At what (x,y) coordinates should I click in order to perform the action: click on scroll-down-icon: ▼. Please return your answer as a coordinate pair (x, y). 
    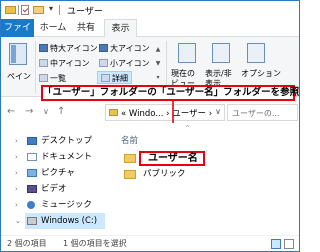
    Looking at the image, I should click on (158, 64).